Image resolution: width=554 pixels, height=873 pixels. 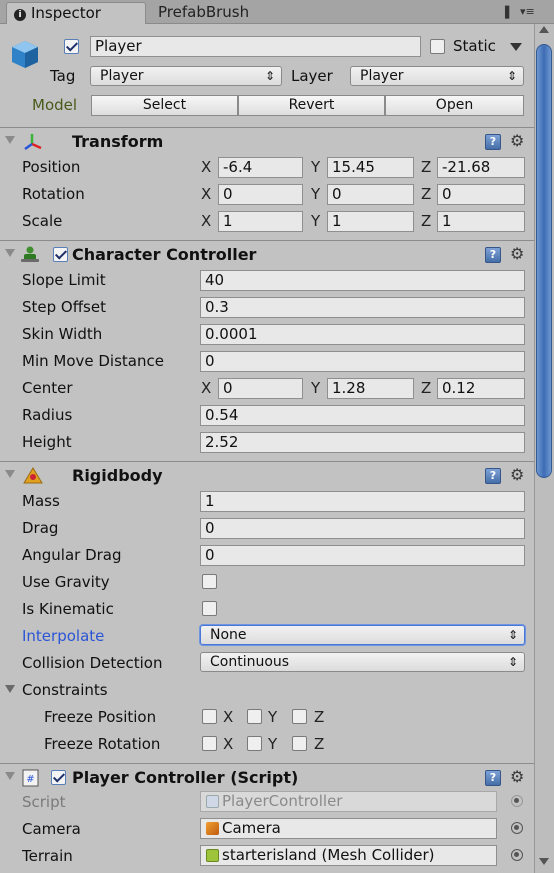 I want to click on terrain-field: starterisland (Mesh Collider), so click(x=348, y=855).